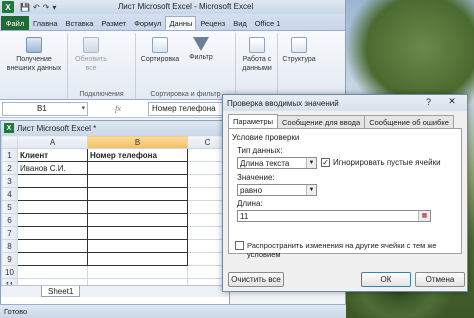 The image size is (474, 318). I want to click on table-row: 3, so click(114, 181).